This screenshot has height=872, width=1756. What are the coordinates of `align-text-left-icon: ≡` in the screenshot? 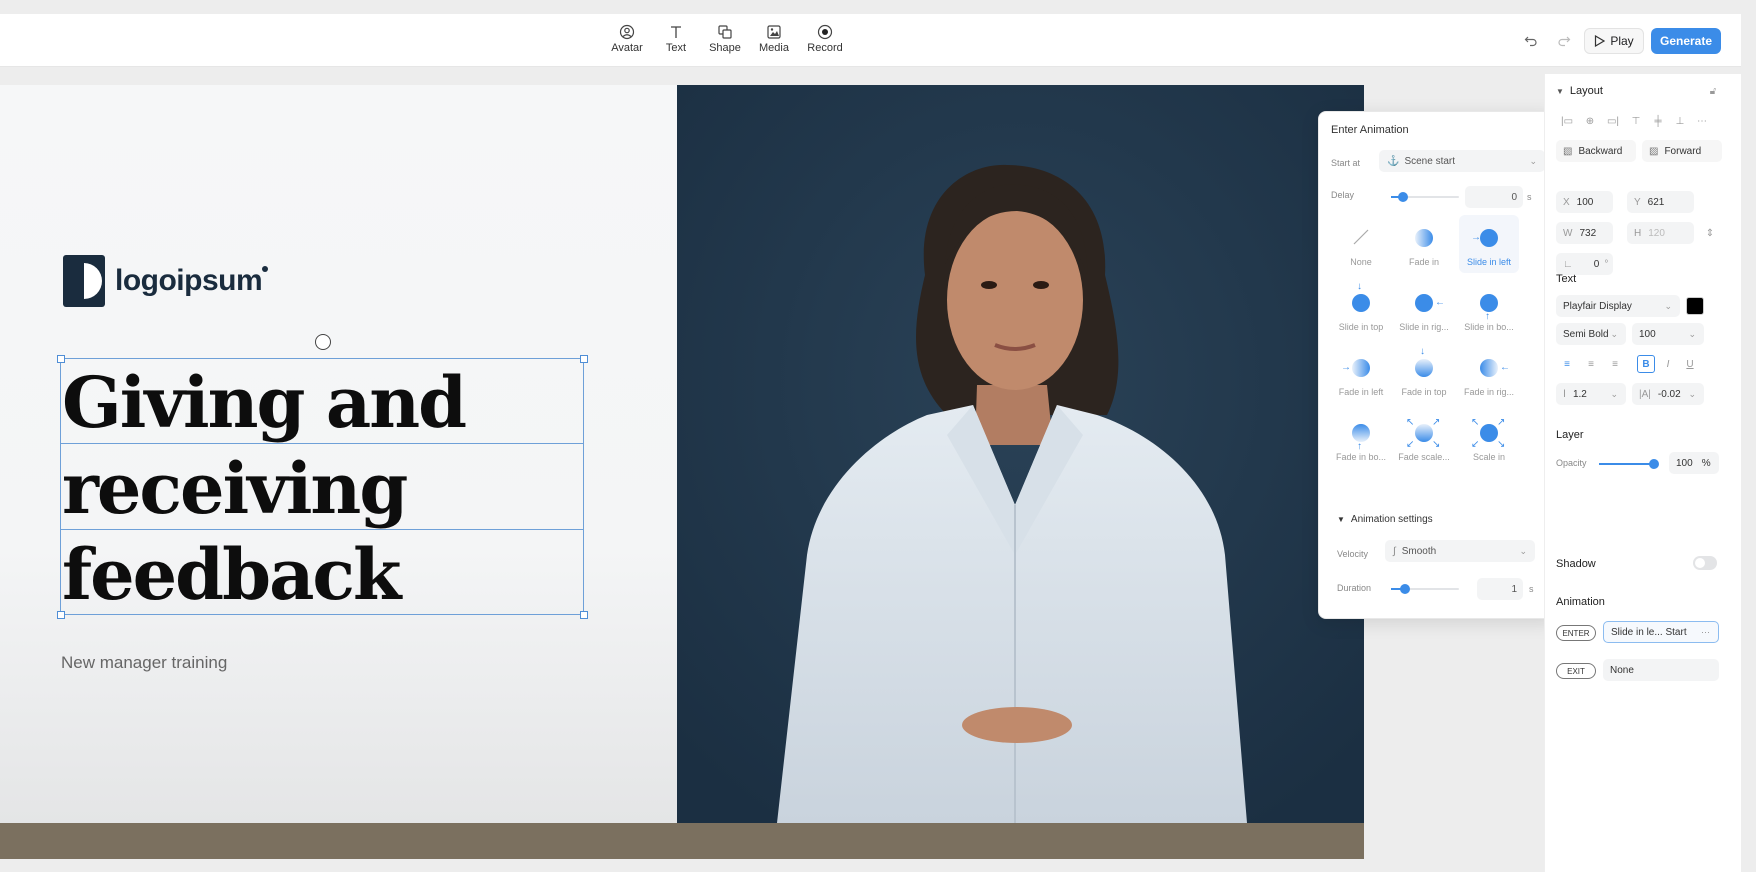 It's located at (1567, 364).